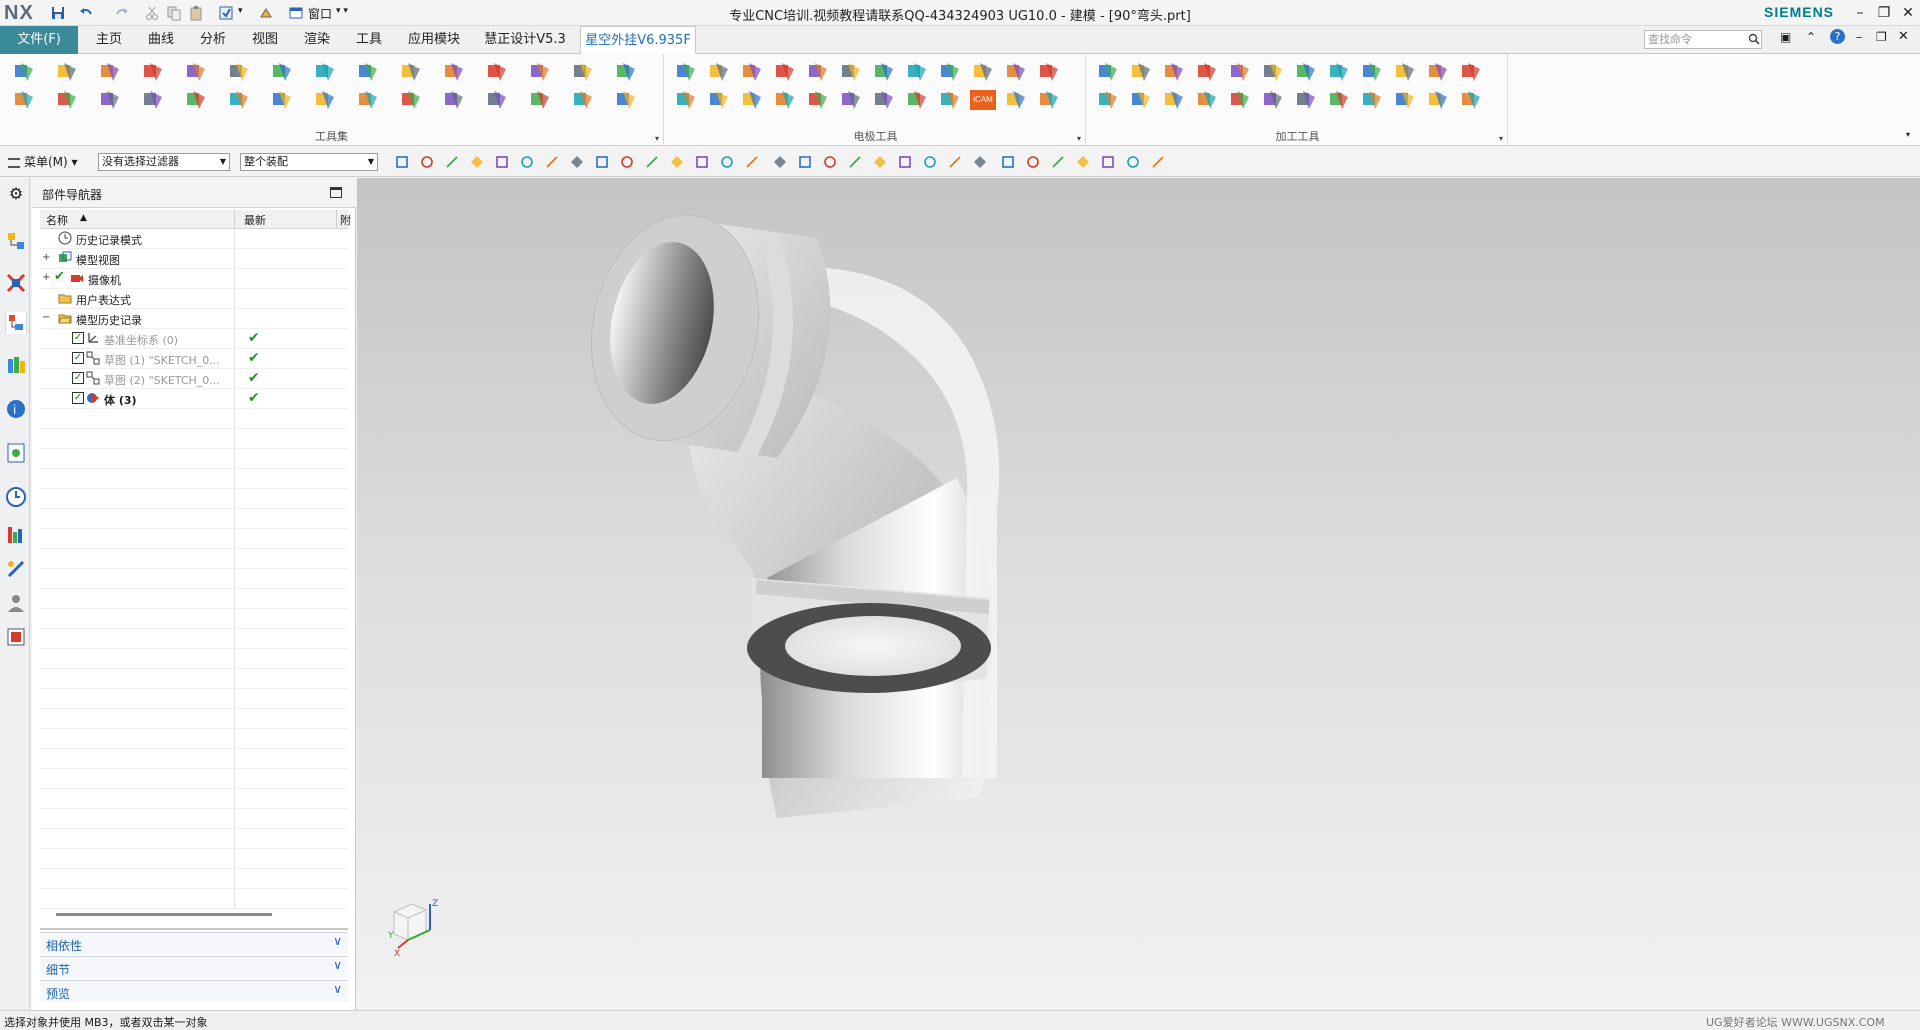 The width and height of the screenshot is (1920, 1030). What do you see at coordinates (345, 220) in the screenshot?
I see `column-extra: 附` at bounding box center [345, 220].